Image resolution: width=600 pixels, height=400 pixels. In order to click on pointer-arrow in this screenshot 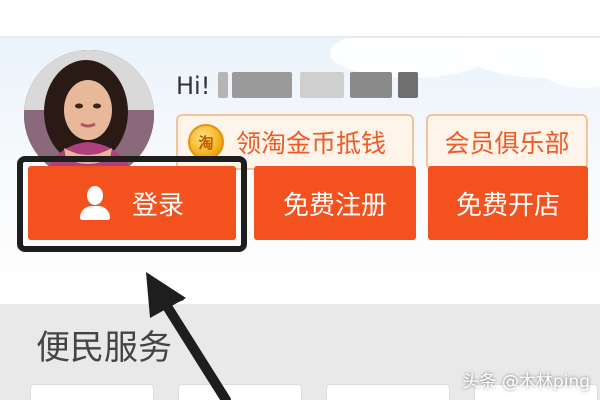, I will do `click(188, 336)`.